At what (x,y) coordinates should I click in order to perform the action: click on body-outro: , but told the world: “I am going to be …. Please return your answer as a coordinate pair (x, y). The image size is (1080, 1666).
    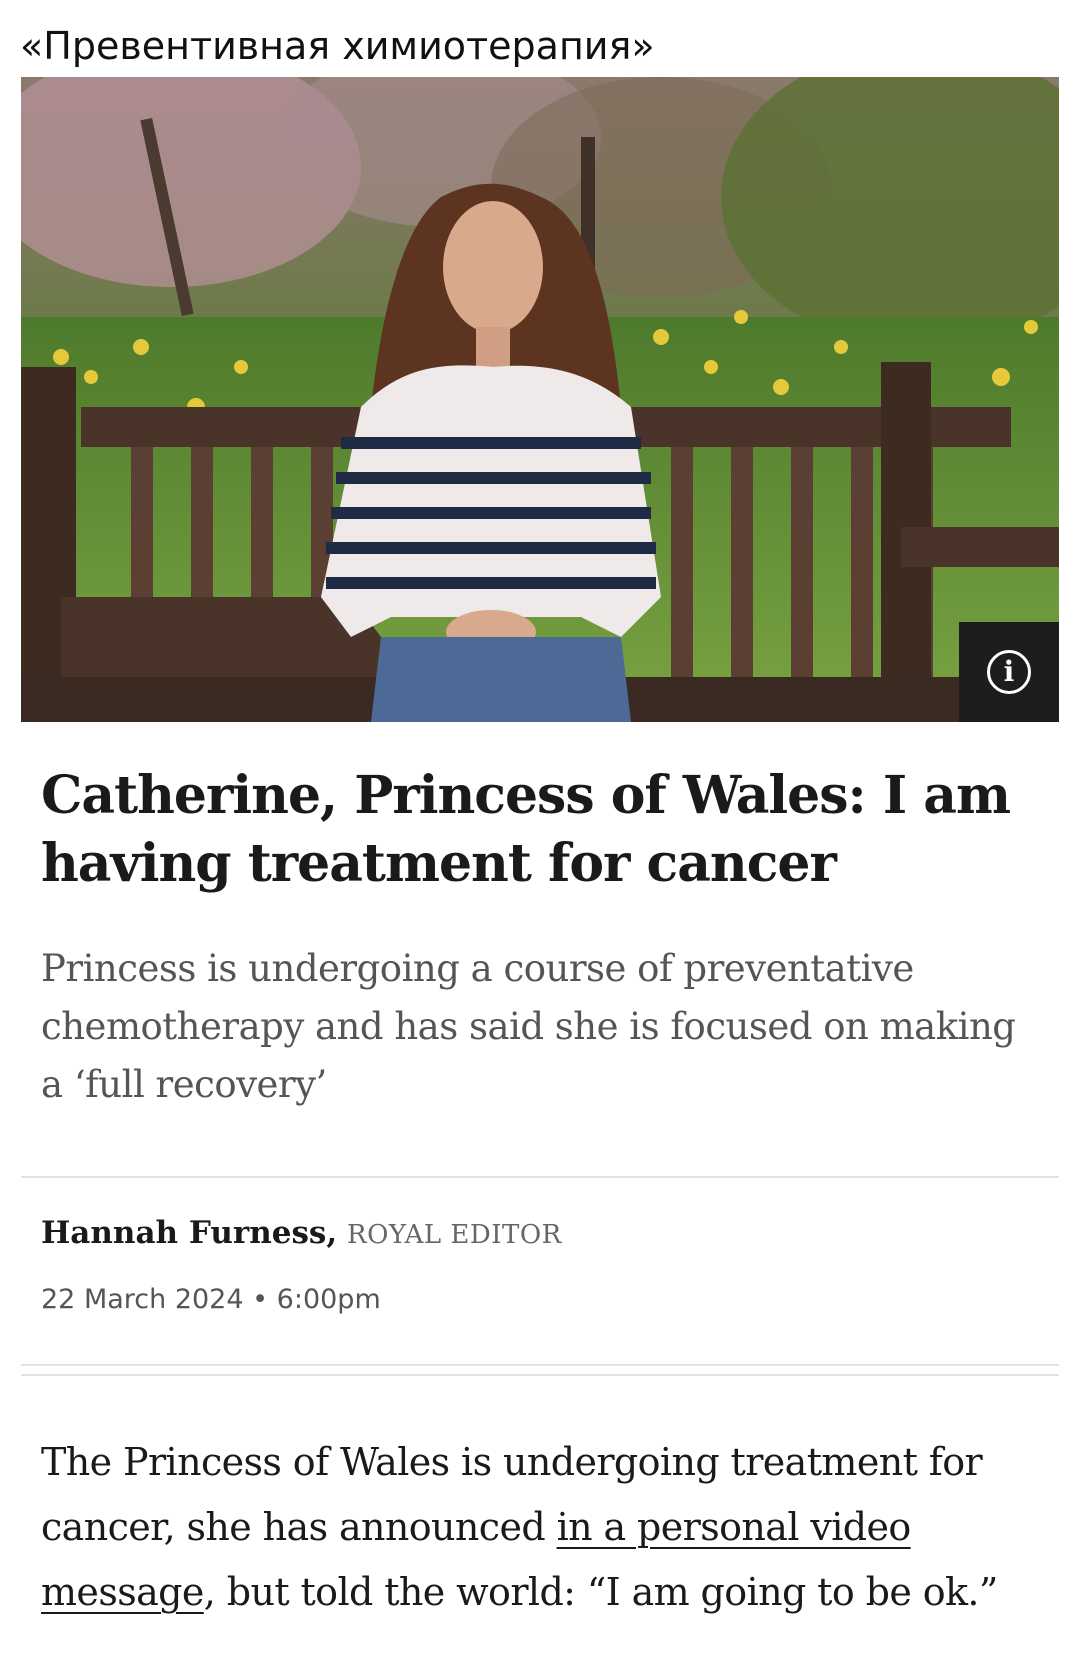
    Looking at the image, I should click on (601, 1592).